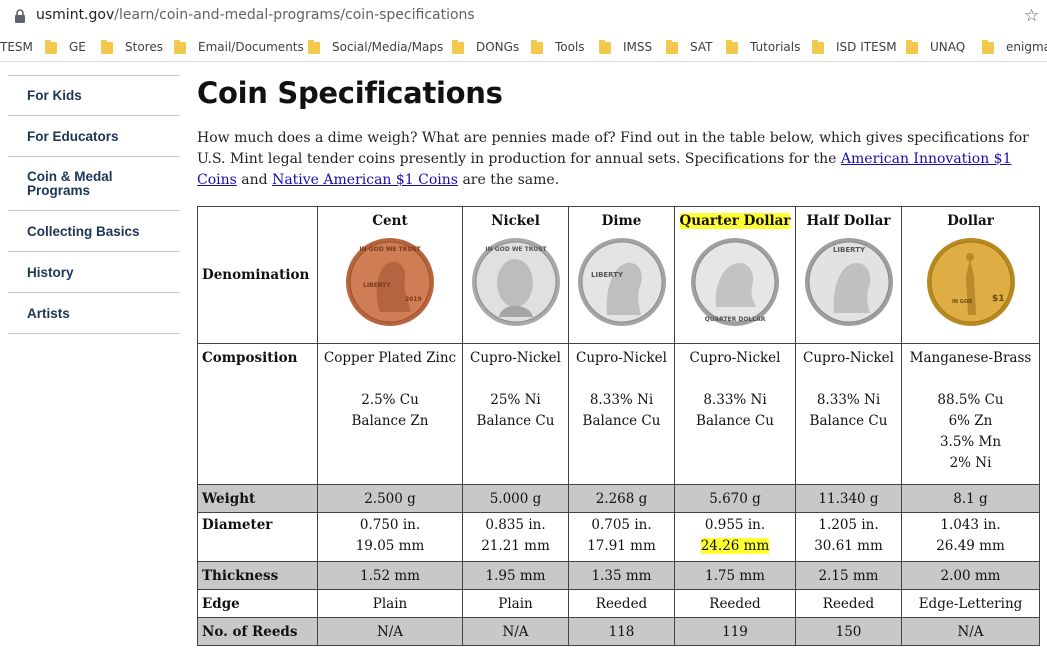 The image size is (1047, 652). I want to click on composition-nickel: Cupro-Nickel 25% Ni Balance Cu, so click(515, 414).